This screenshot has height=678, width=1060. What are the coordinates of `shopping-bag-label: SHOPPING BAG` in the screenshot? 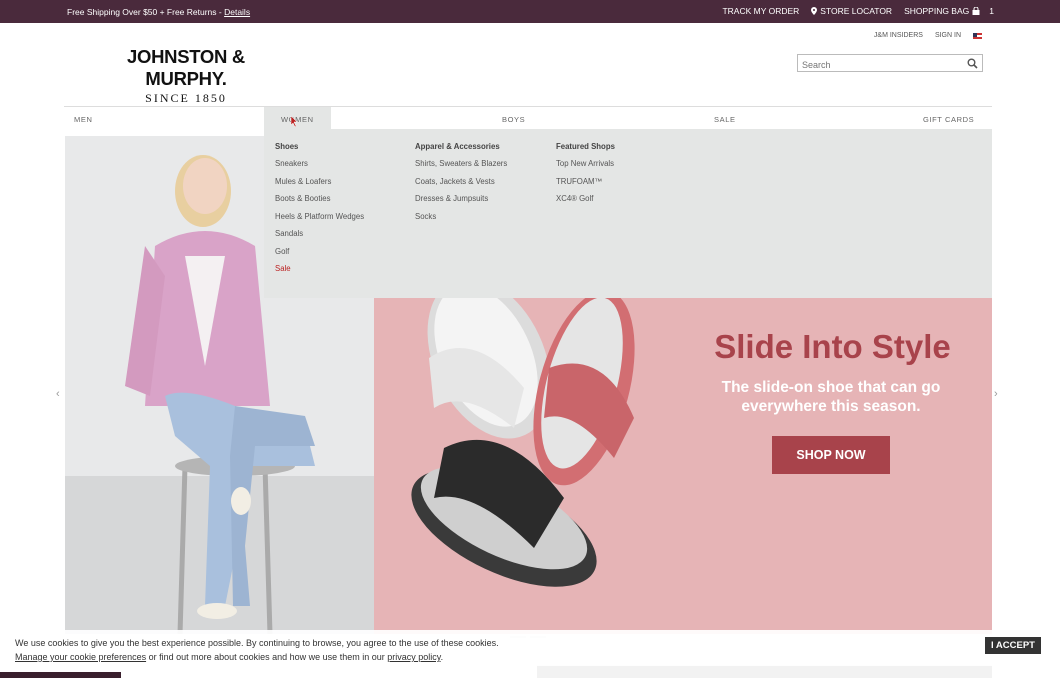 It's located at (937, 11).